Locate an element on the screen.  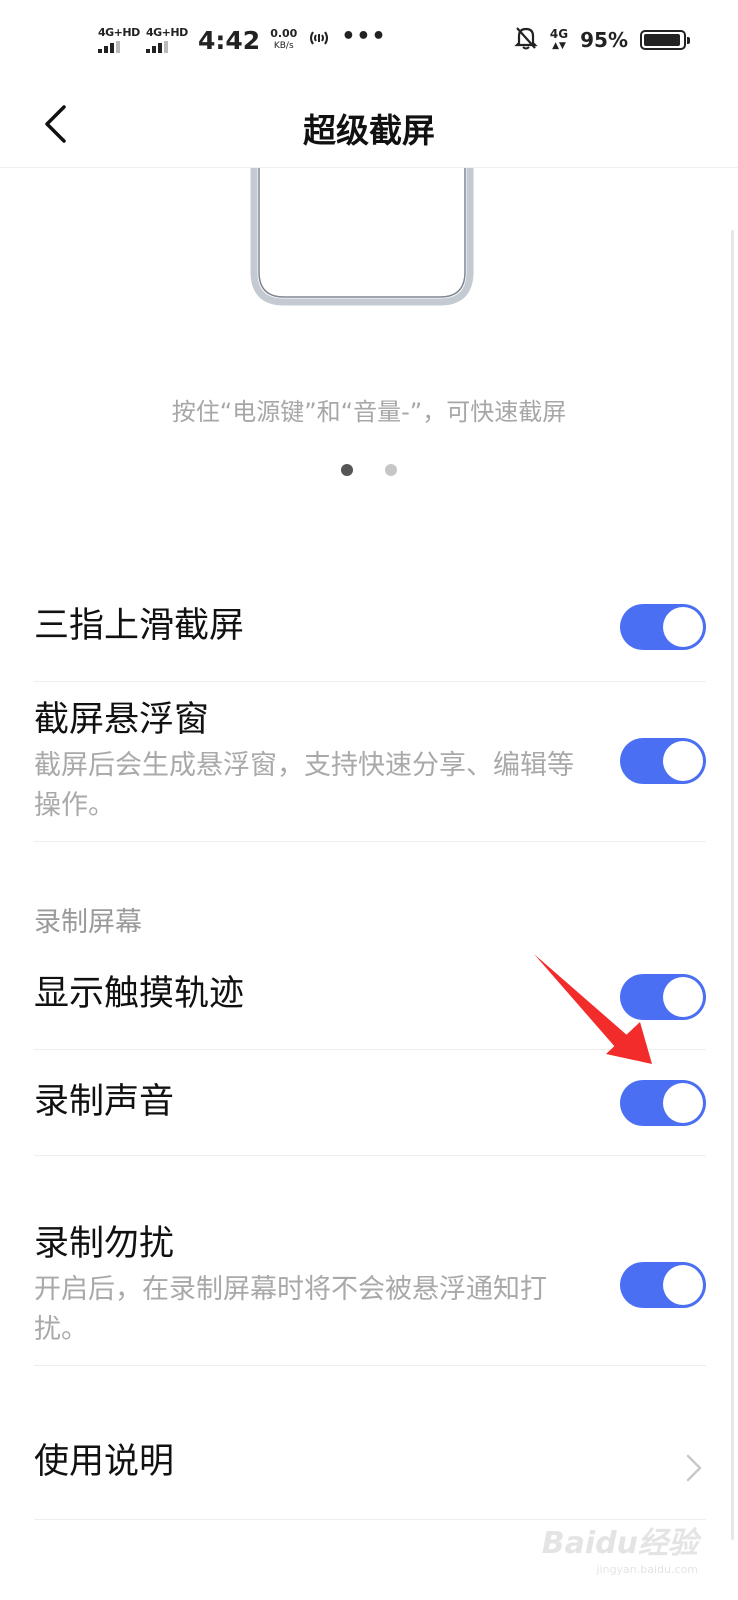
status-right: 4G ▲▼ 95% is located at coordinates (602, 40).